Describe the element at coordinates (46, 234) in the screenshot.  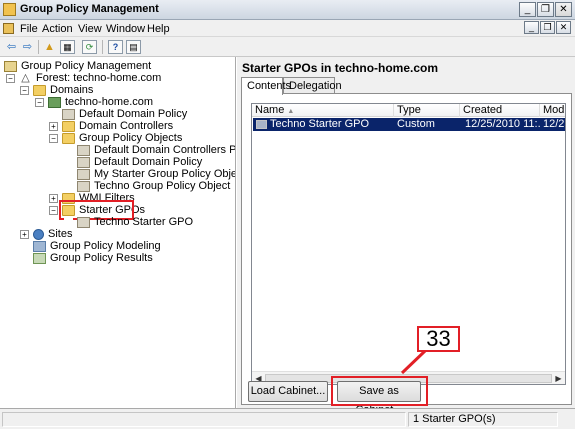
I see `tree-item-sites: + Sites` at that location.